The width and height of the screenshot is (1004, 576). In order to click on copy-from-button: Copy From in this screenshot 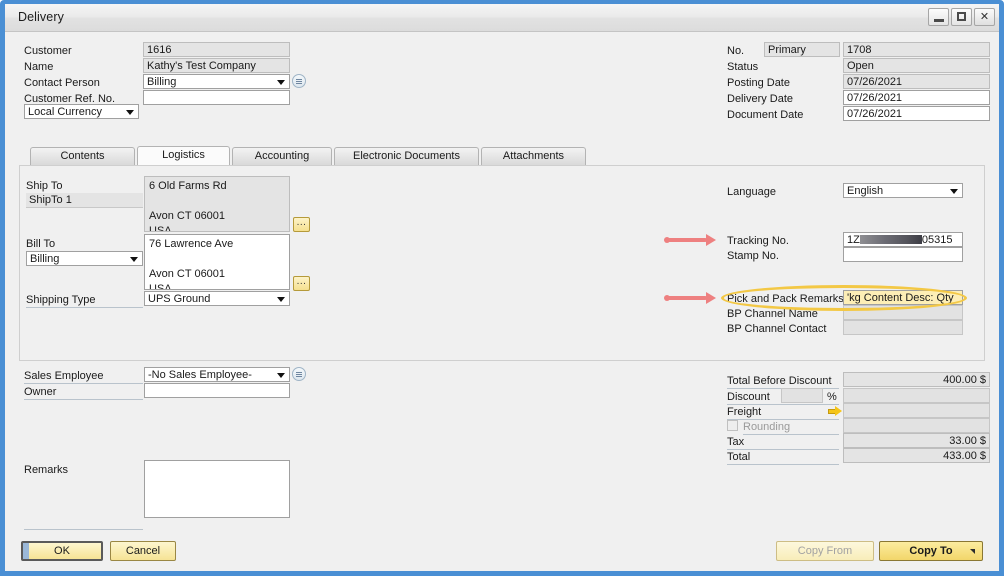, I will do `click(825, 551)`.